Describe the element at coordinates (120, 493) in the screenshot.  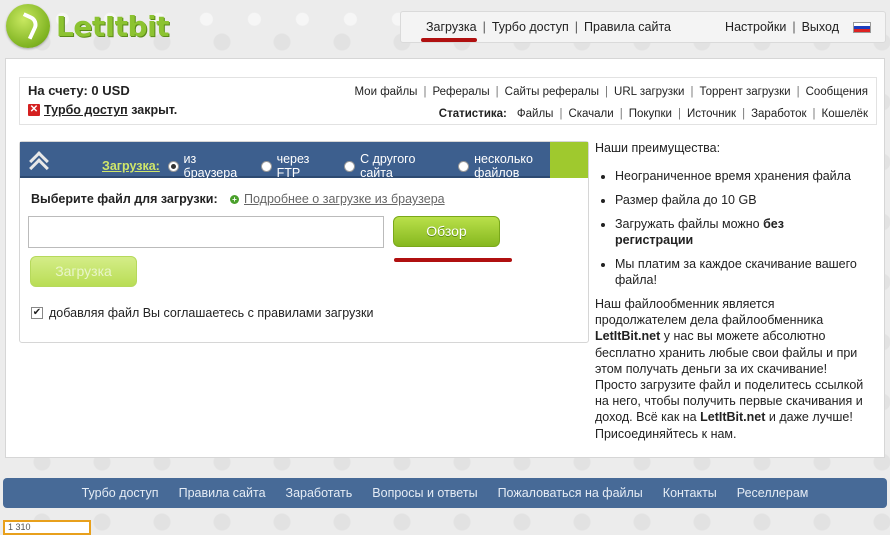
I see `footer-turbo-link: Турбо доступ` at that location.